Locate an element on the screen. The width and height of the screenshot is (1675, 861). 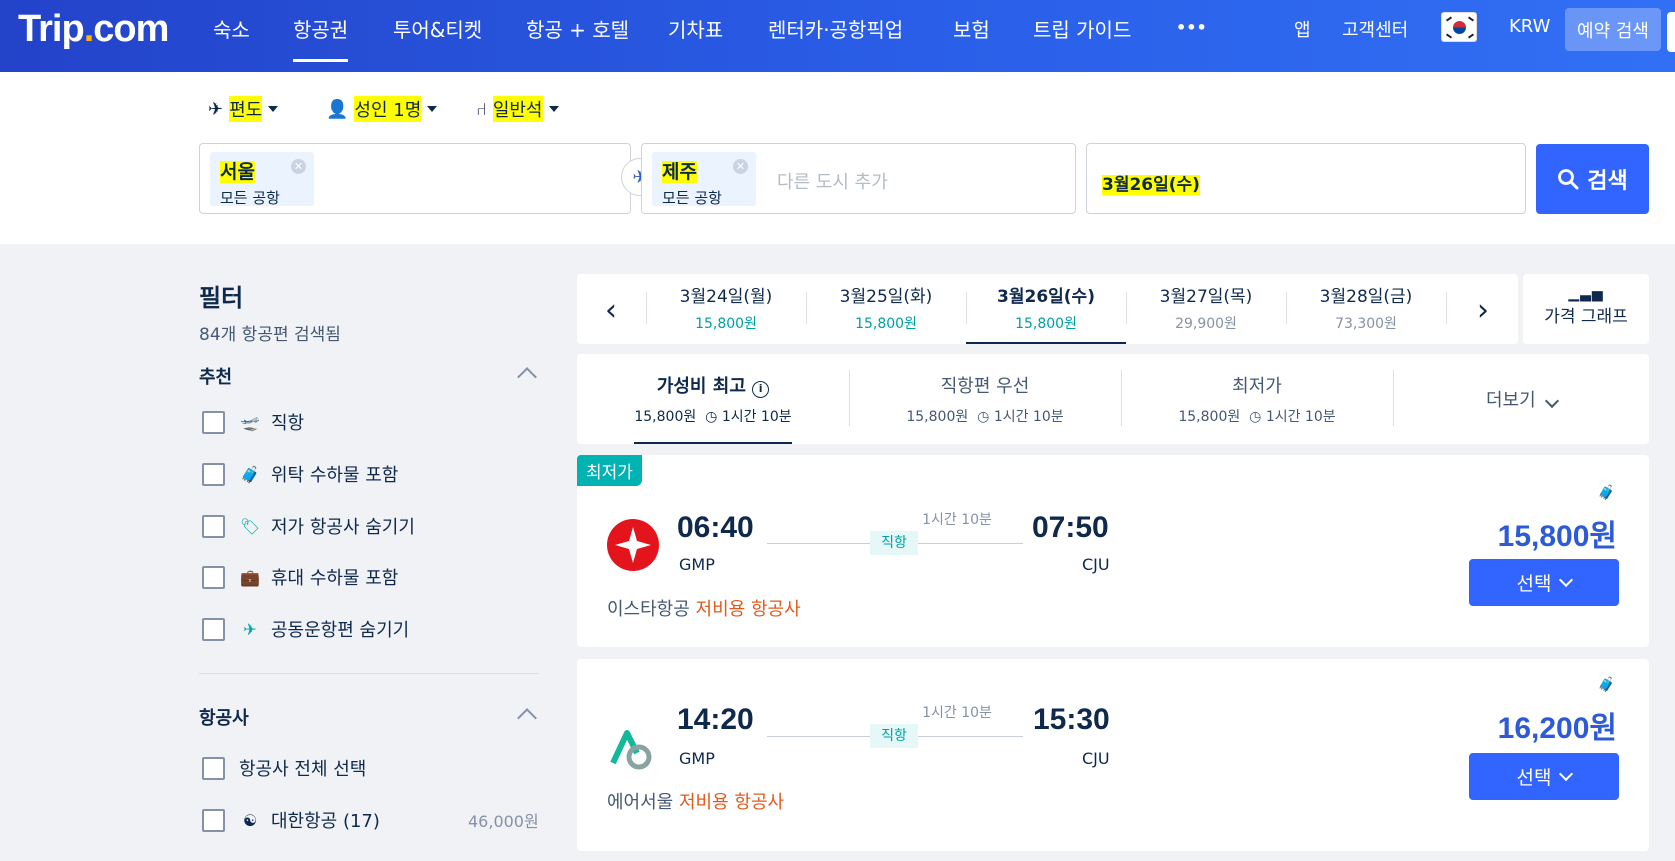
origin-chip: 서울 모든 공항 ✕ is located at coordinates (262, 179).